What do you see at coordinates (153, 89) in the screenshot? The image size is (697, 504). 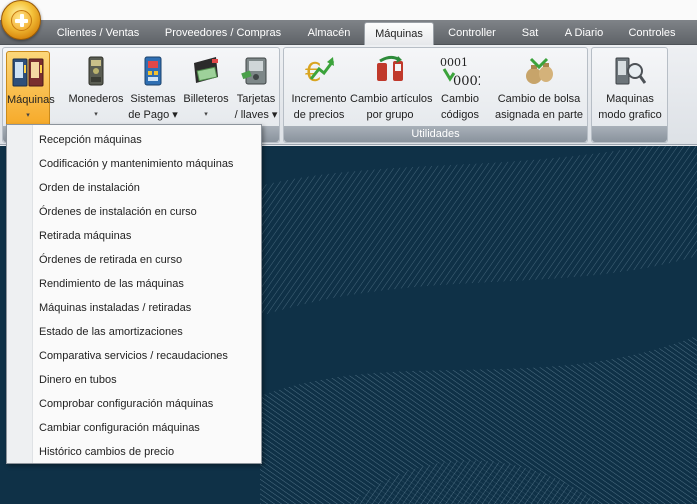 I see `sistemas-de-pago-button: Sistemas de Pago ▾` at bounding box center [153, 89].